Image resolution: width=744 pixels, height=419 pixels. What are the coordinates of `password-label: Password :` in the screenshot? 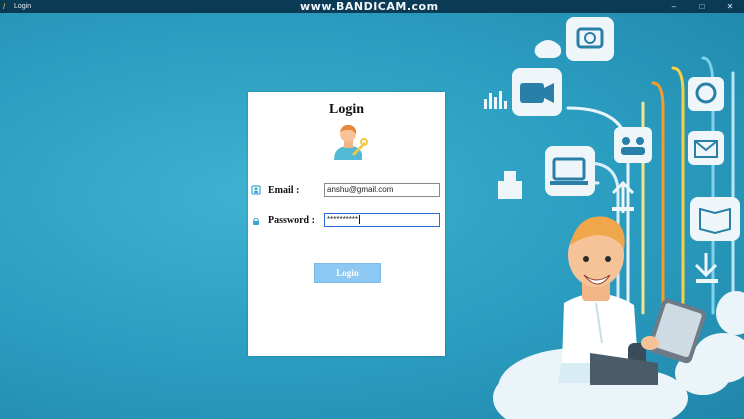 It's located at (291, 220).